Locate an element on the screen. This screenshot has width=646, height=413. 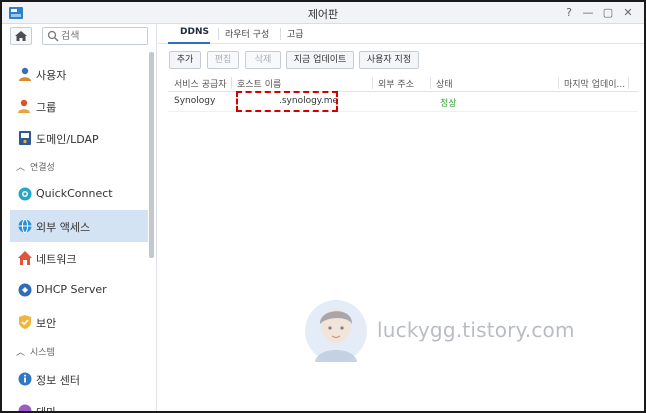
edit-button: 편집 is located at coordinates (223, 60).